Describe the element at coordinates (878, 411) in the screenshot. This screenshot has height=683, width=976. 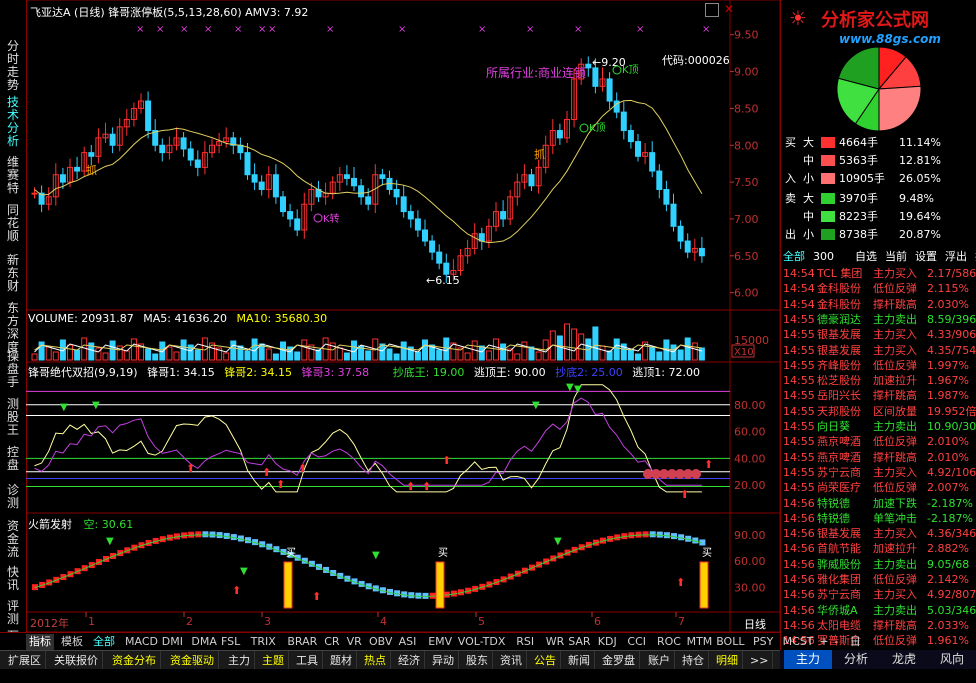
I see `news-item: 14:55 天邦股份 区间放量 19.952倍` at that location.